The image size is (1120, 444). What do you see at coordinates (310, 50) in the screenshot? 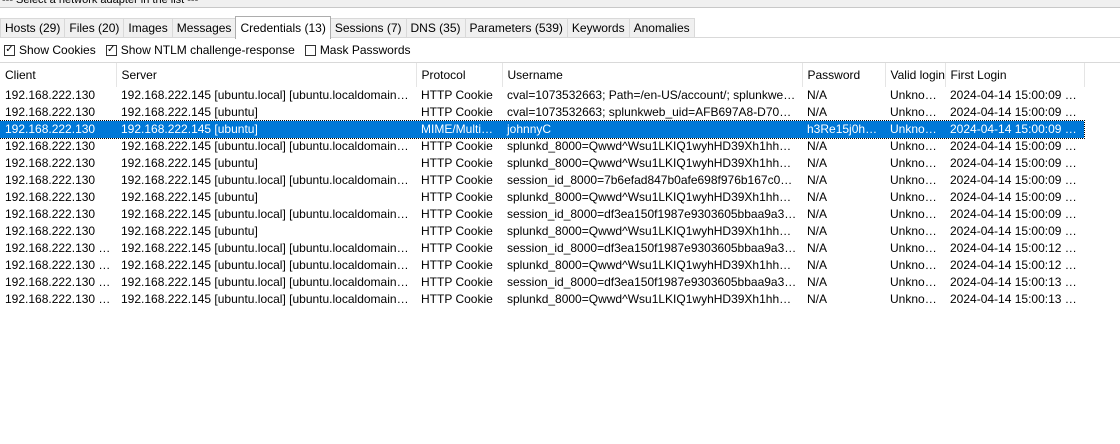
I see `checkbox` at bounding box center [310, 50].